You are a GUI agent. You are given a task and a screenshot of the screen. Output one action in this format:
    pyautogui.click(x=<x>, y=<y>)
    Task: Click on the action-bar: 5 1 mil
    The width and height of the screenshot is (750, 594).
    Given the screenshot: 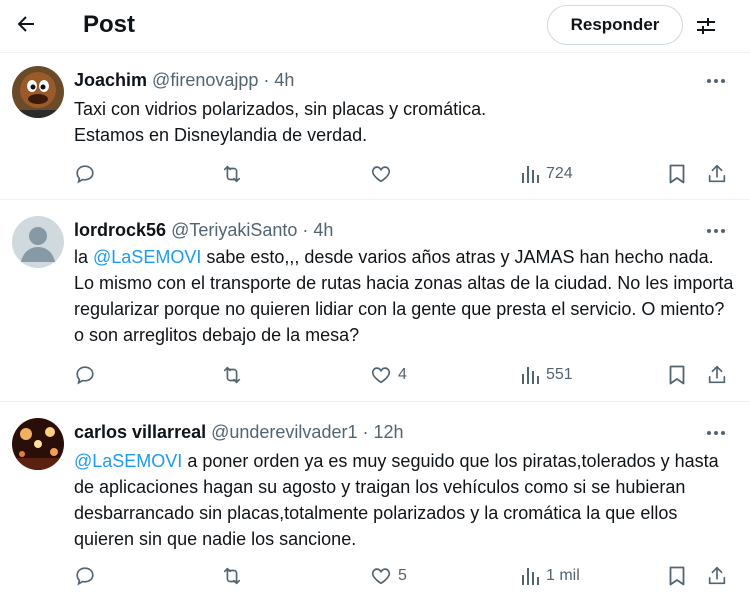 What is the action you would take?
    pyautogui.click(x=375, y=576)
    